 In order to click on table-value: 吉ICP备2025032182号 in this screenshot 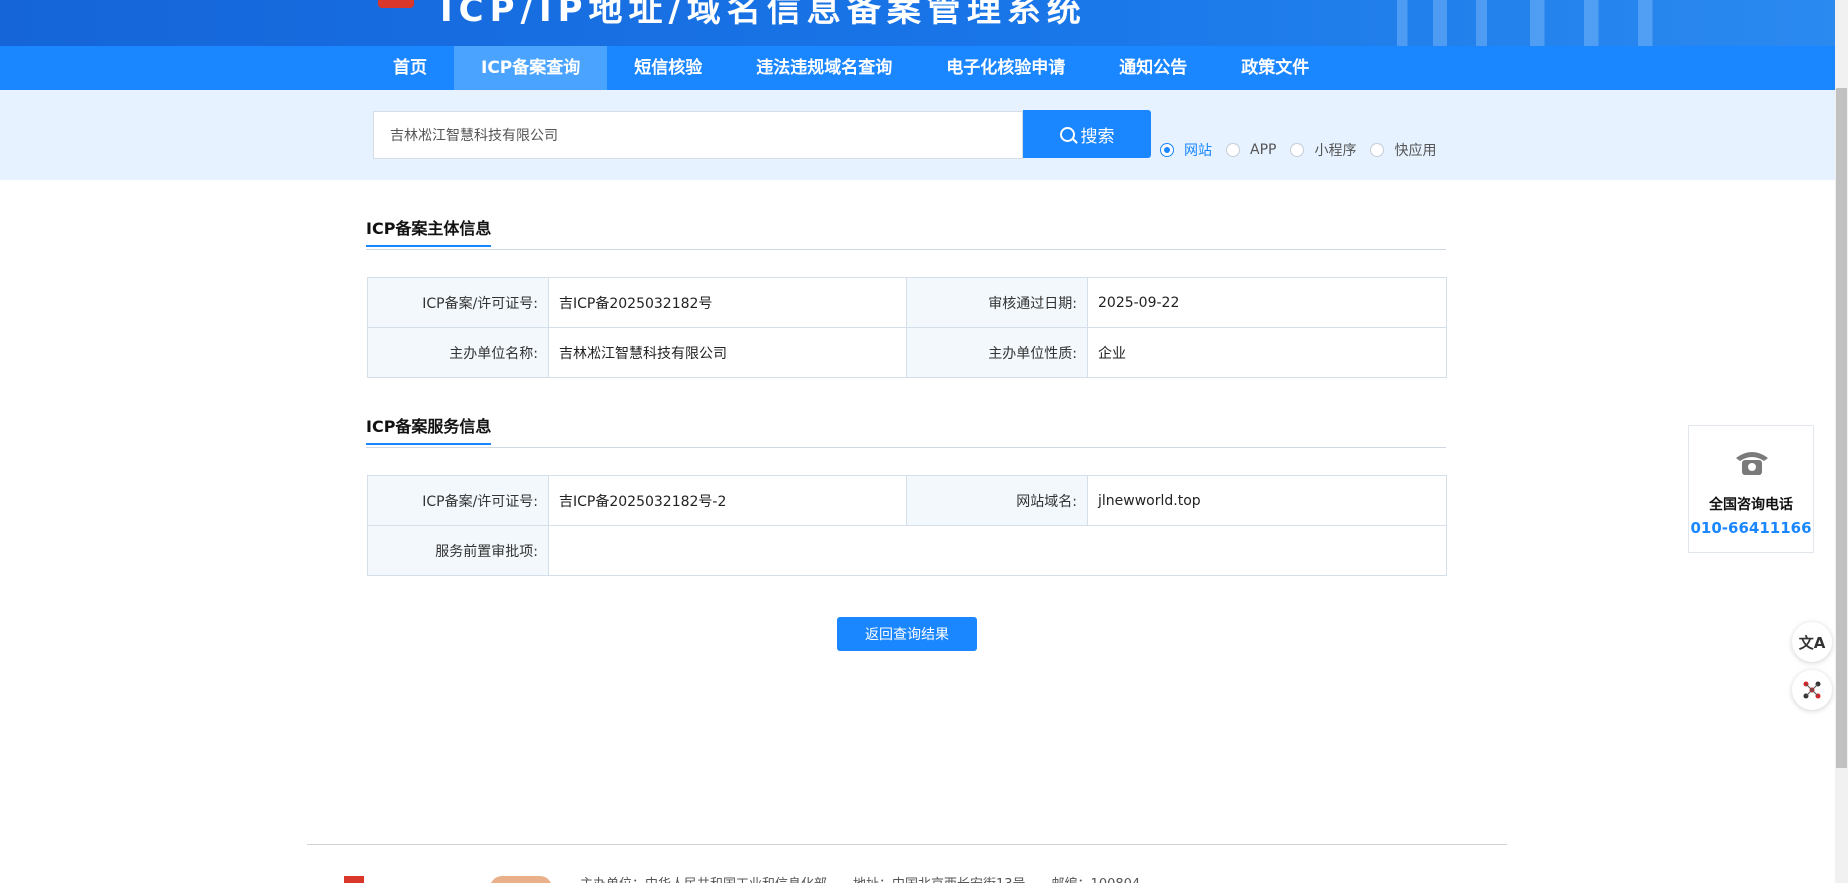, I will do `click(727, 302)`.